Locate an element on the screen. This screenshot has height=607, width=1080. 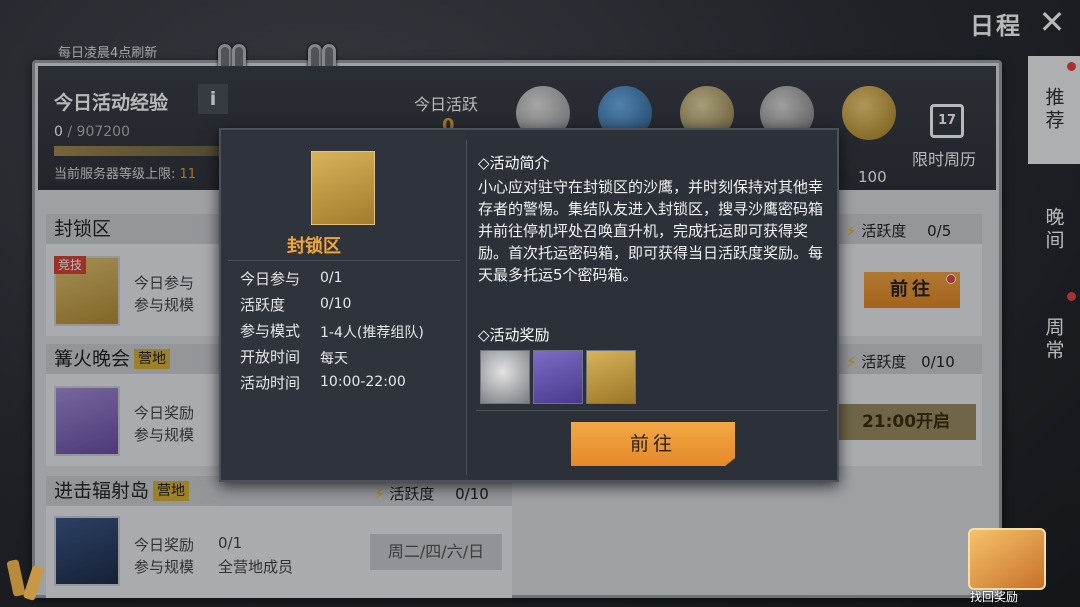
lockdown-crate-icon is located at coordinates (343, 188).